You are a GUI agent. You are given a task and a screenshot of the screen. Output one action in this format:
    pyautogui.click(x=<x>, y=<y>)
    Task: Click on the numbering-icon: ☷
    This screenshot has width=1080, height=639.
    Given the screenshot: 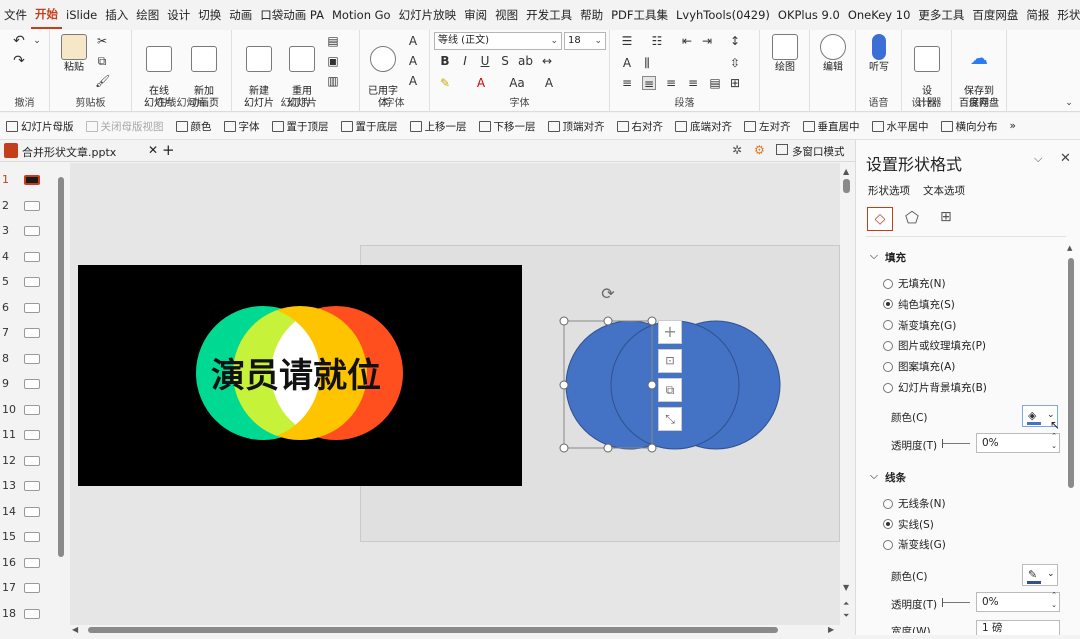 What is the action you would take?
    pyautogui.click(x=657, y=41)
    